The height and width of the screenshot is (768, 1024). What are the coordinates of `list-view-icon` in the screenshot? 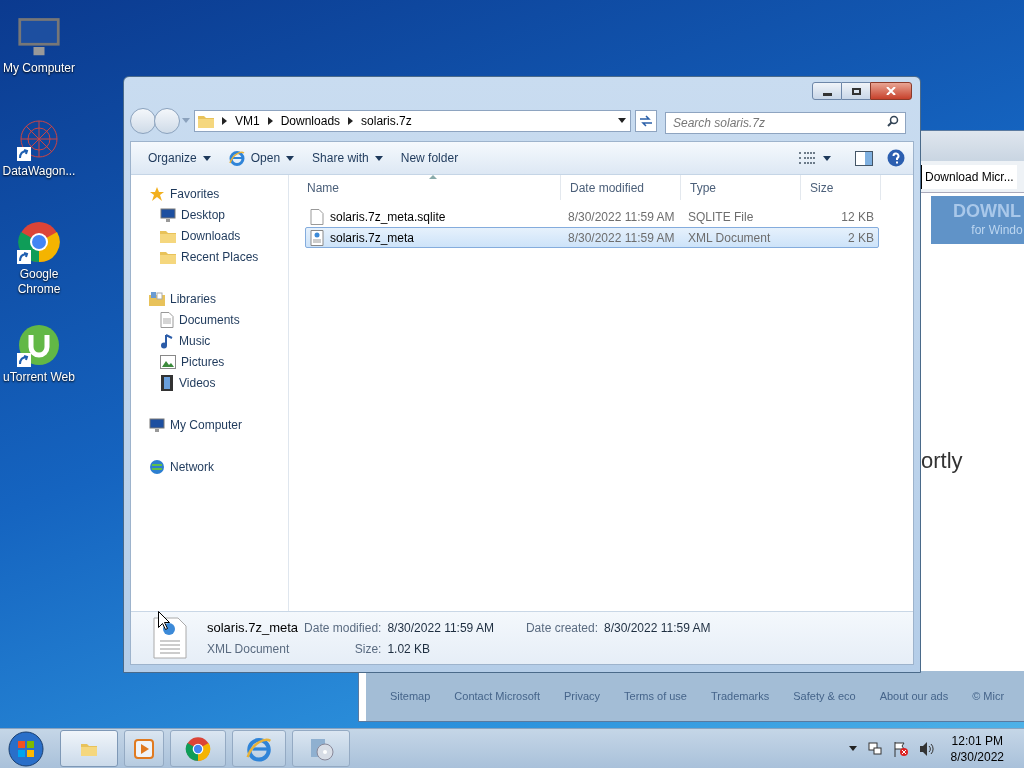 It's located at (807, 158).